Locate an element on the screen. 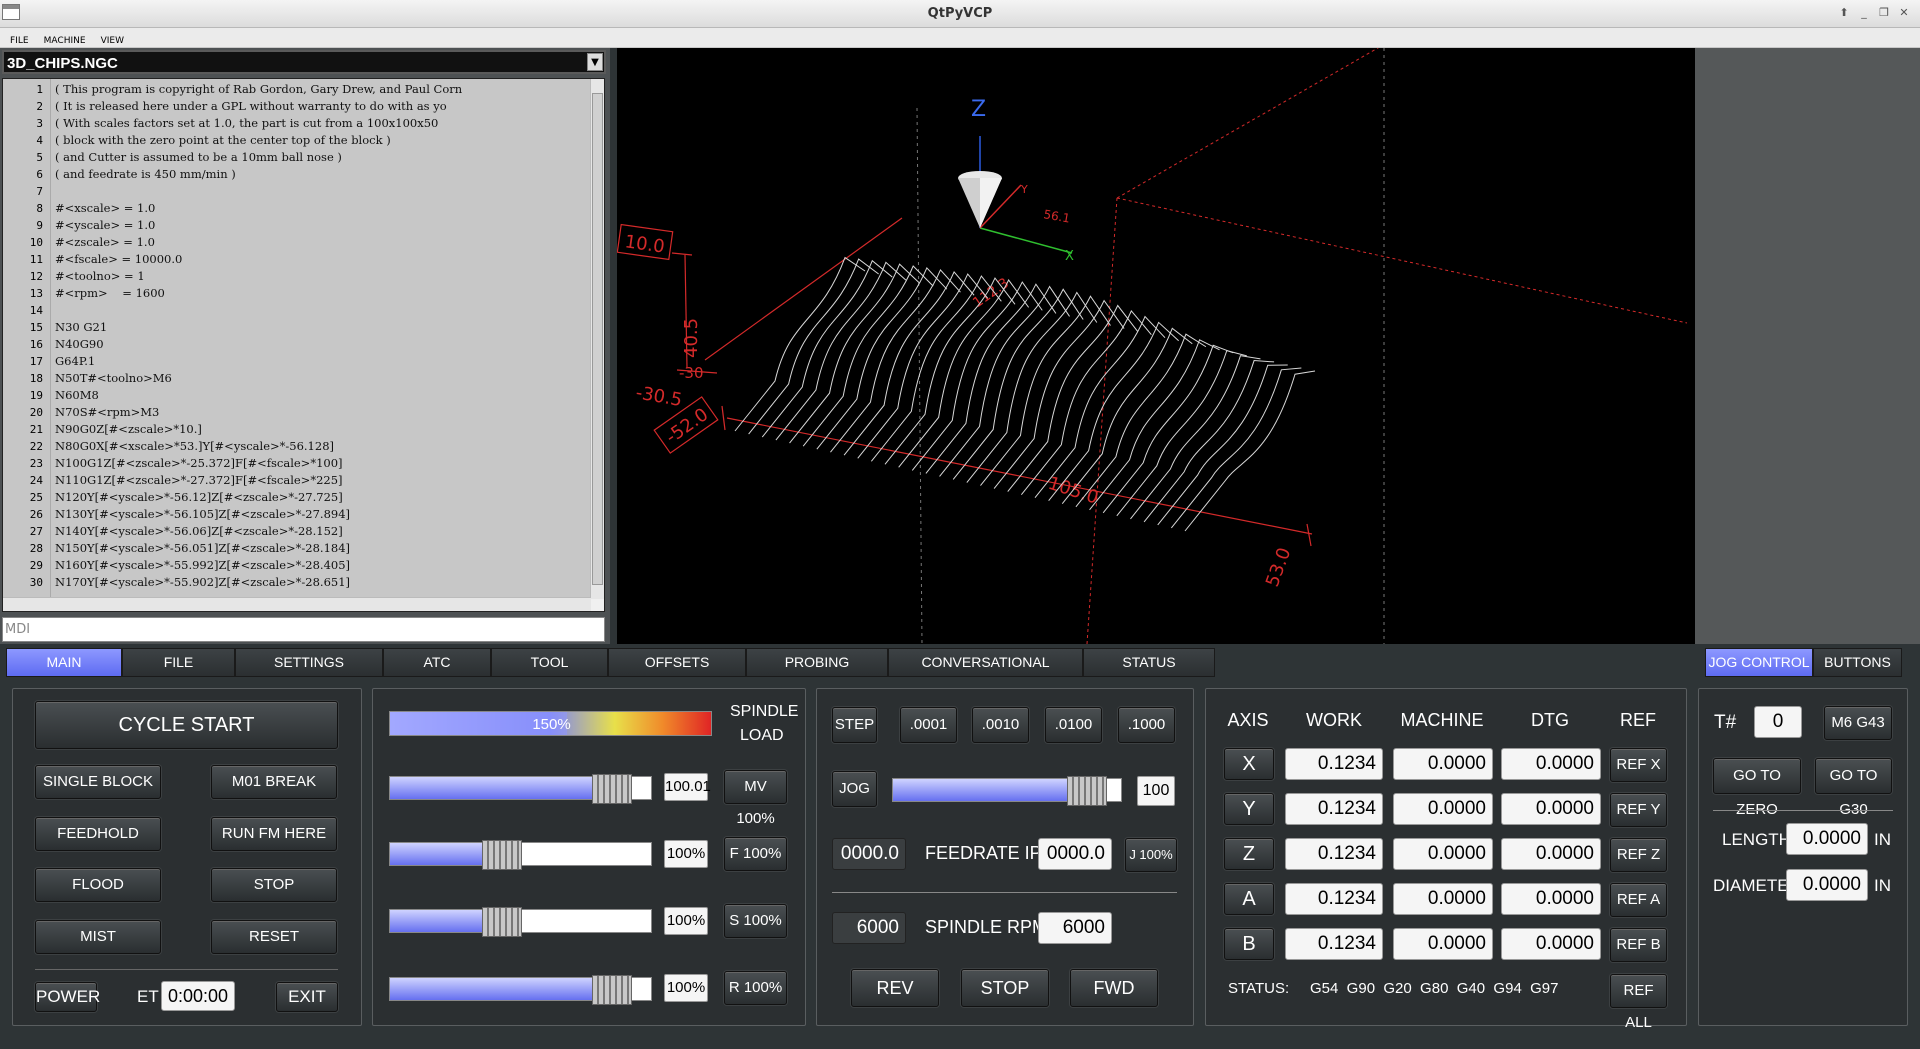 Image resolution: width=1920 pixels, height=1049 pixels. minimize-icon: _ is located at coordinates (1864, 13).